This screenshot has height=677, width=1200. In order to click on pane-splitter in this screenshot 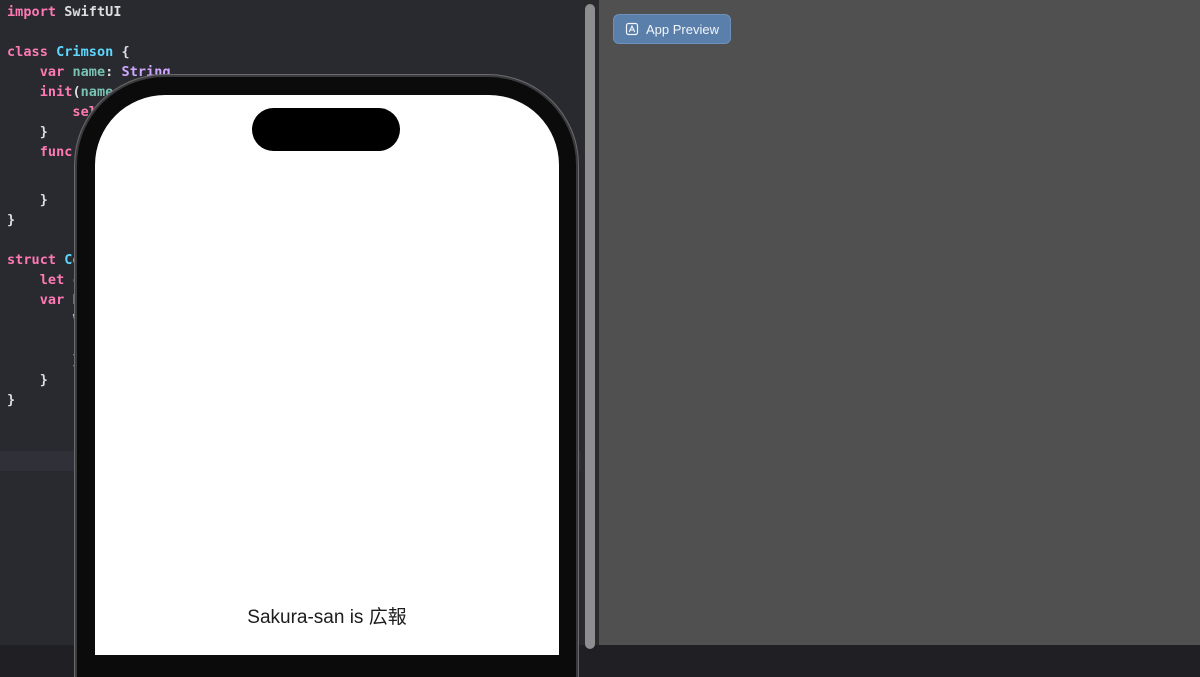, I will do `click(590, 324)`.